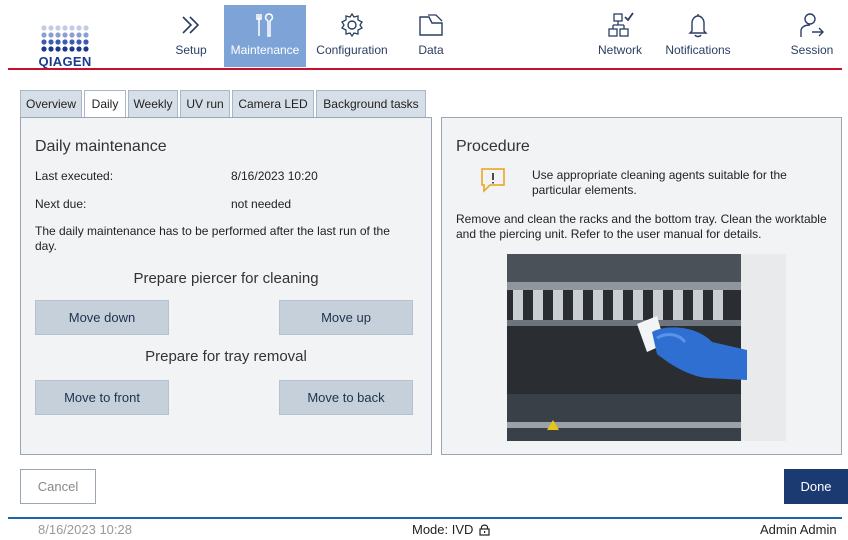  What do you see at coordinates (226, 356) in the screenshot?
I see `tray-heading: Prepare for tray removal` at bounding box center [226, 356].